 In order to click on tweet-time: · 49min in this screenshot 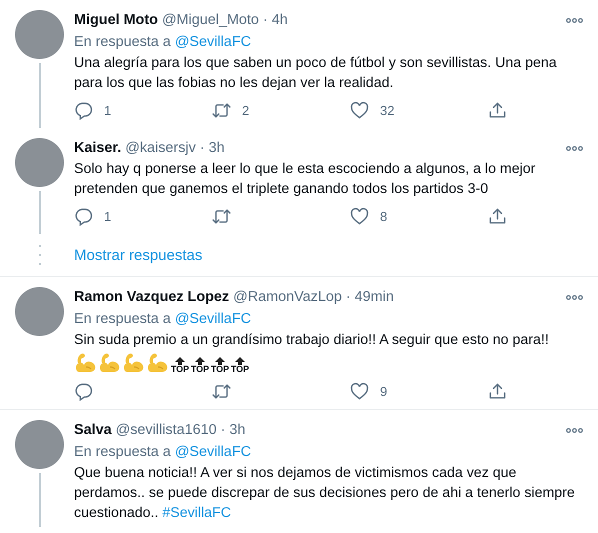, I will do `click(370, 297)`.